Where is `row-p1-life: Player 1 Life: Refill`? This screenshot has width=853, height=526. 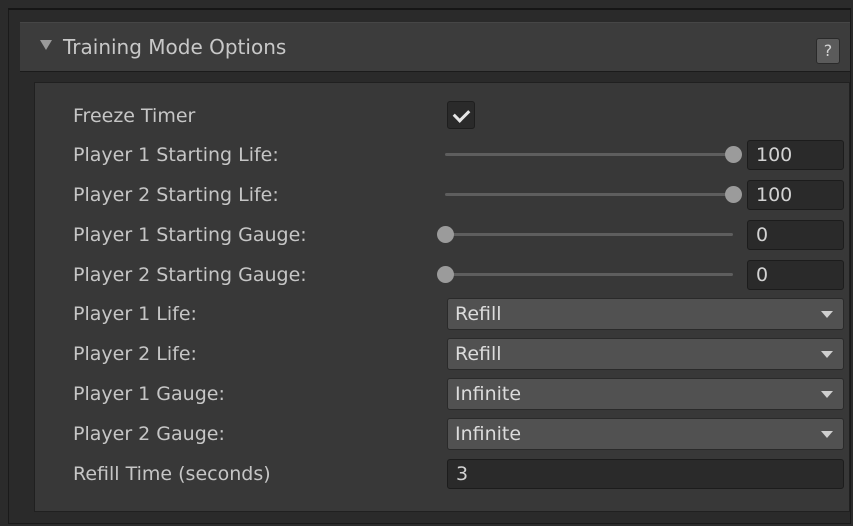 row-p1-life: Player 1 Life: Refill is located at coordinates (443, 314).